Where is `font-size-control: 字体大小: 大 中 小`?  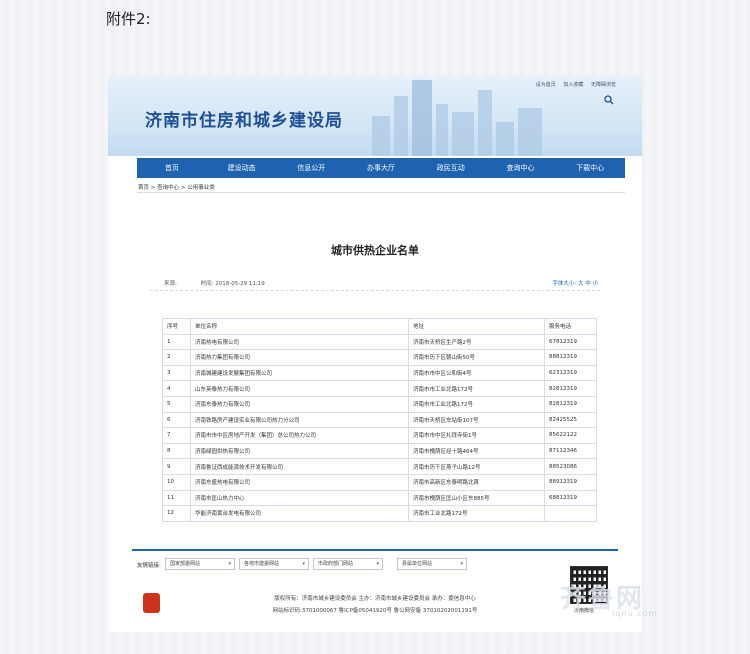
font-size-control: 字体大小: 大 中 小 is located at coordinates (575, 283).